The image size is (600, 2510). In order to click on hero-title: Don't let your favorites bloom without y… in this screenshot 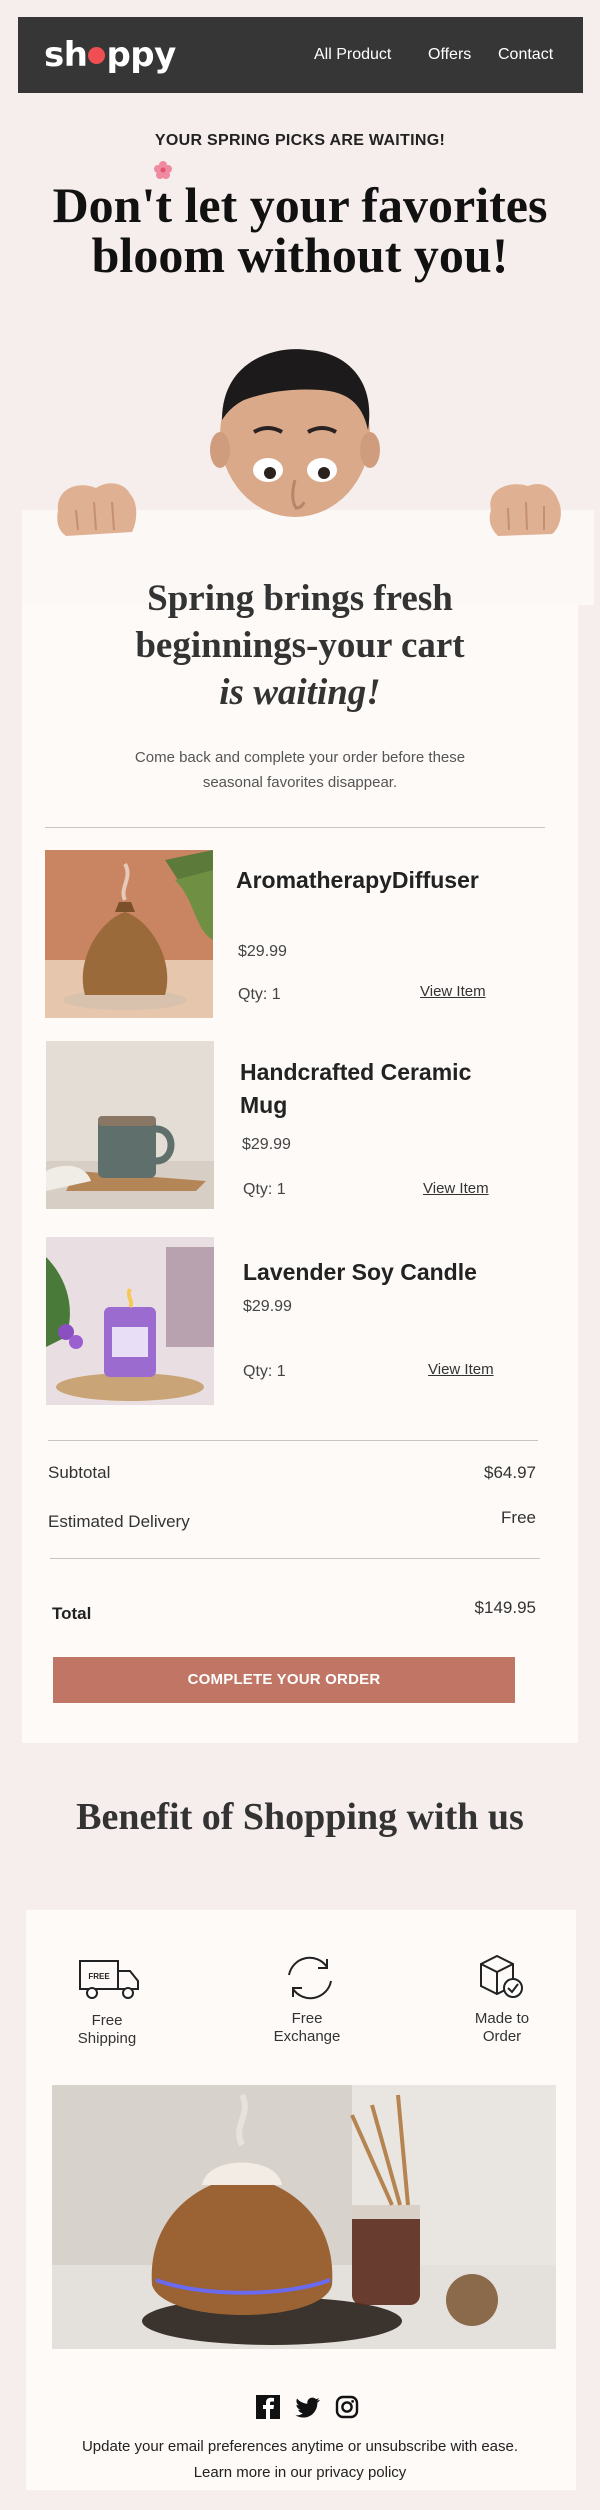, I will do `click(300, 230)`.